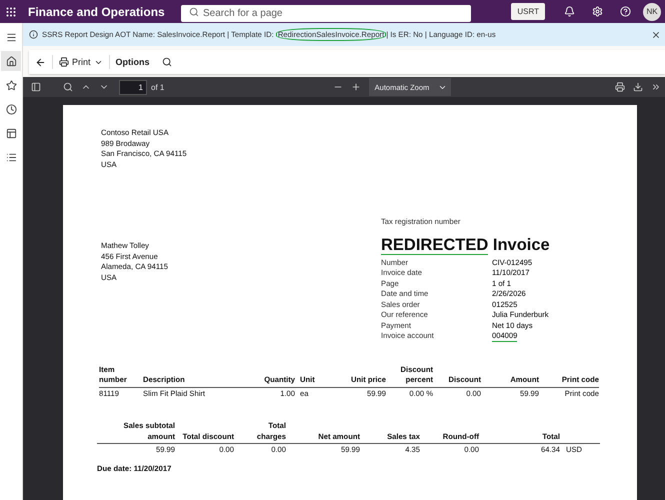  I want to click on user-avatar: NK, so click(652, 11).